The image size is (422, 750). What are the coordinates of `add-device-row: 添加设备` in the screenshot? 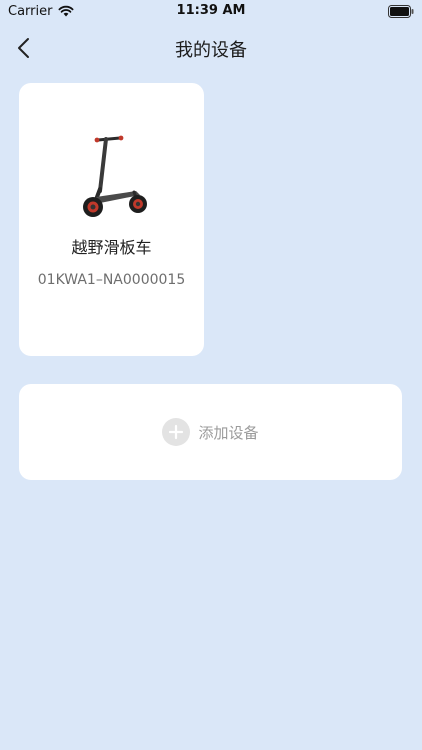 It's located at (210, 432).